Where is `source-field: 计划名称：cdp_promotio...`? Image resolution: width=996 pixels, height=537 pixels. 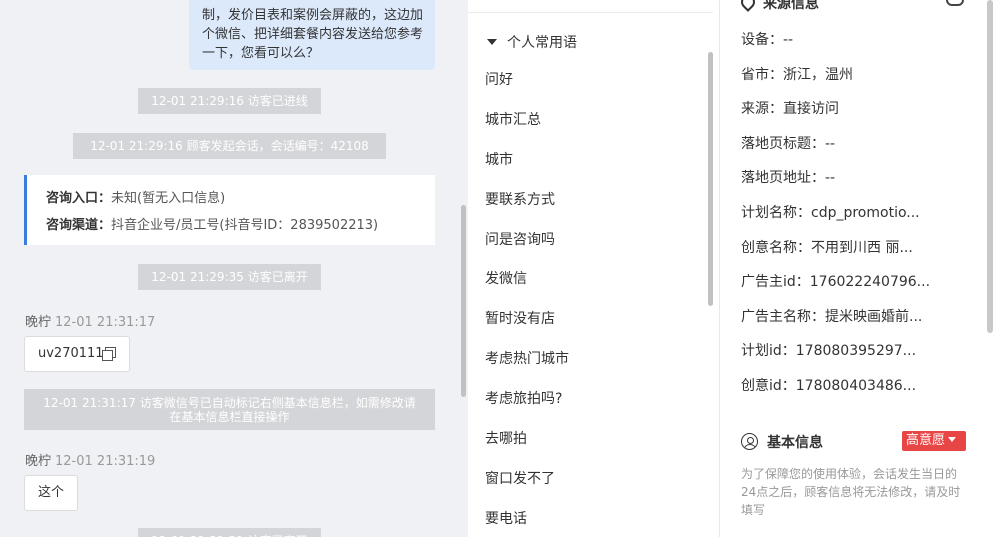
source-field: 计划名称：cdp_promotio... is located at coordinates (830, 212).